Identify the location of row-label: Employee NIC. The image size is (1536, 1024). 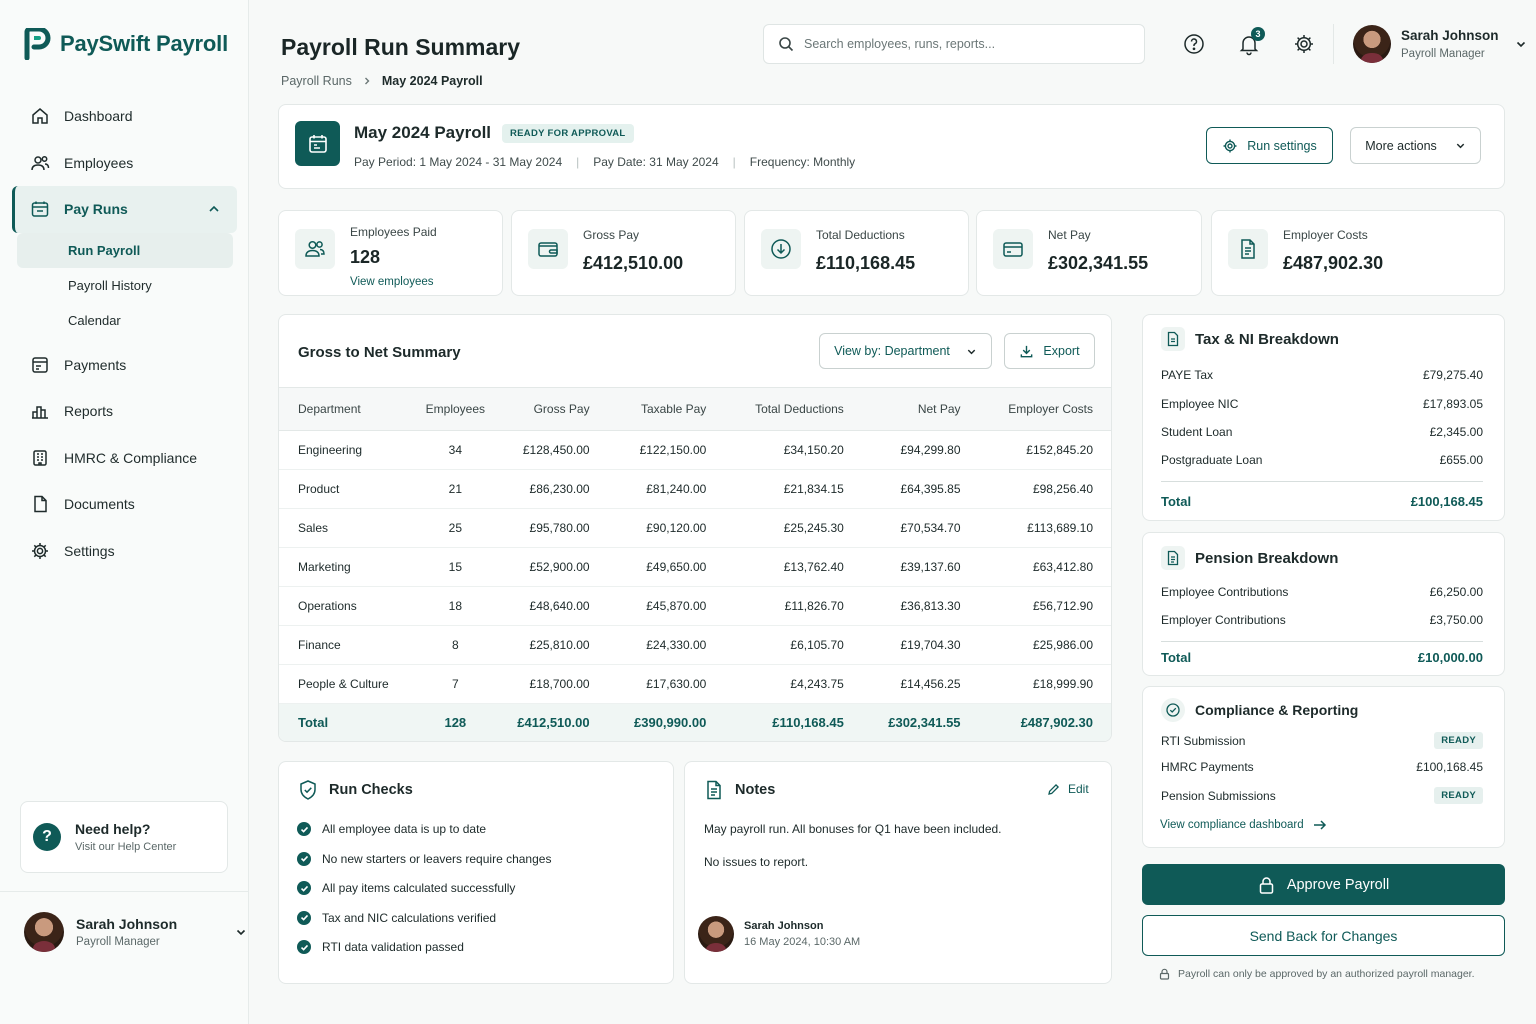
(1200, 404).